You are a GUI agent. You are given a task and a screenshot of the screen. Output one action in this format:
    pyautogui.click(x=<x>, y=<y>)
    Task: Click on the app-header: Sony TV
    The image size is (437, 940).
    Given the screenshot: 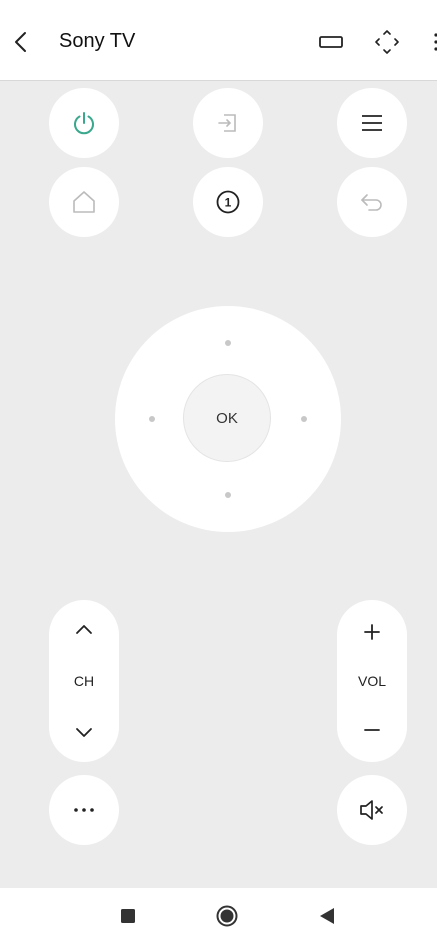 What is the action you would take?
    pyautogui.click(x=218, y=40)
    